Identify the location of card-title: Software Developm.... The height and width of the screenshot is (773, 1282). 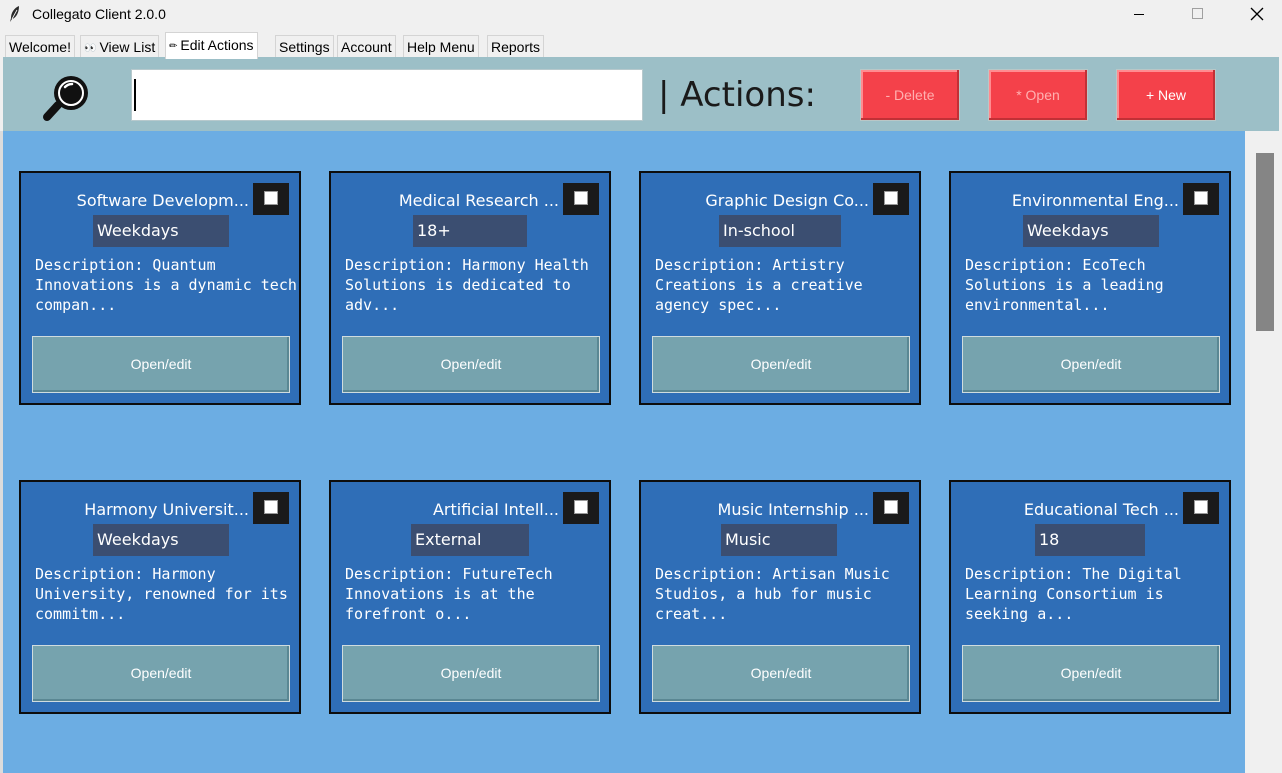
(162, 200).